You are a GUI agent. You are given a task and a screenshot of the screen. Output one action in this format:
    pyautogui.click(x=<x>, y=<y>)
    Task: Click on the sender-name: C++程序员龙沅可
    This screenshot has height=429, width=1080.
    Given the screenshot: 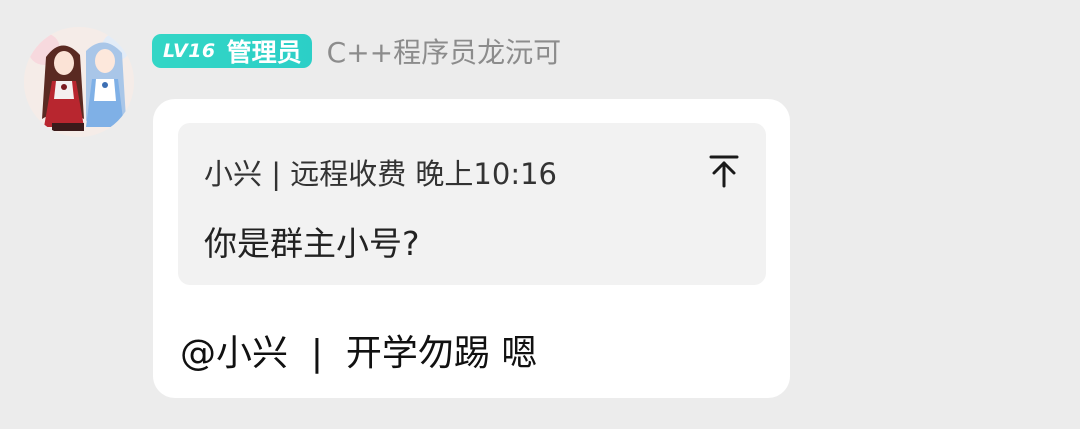 What is the action you would take?
    pyautogui.click(x=444, y=51)
    